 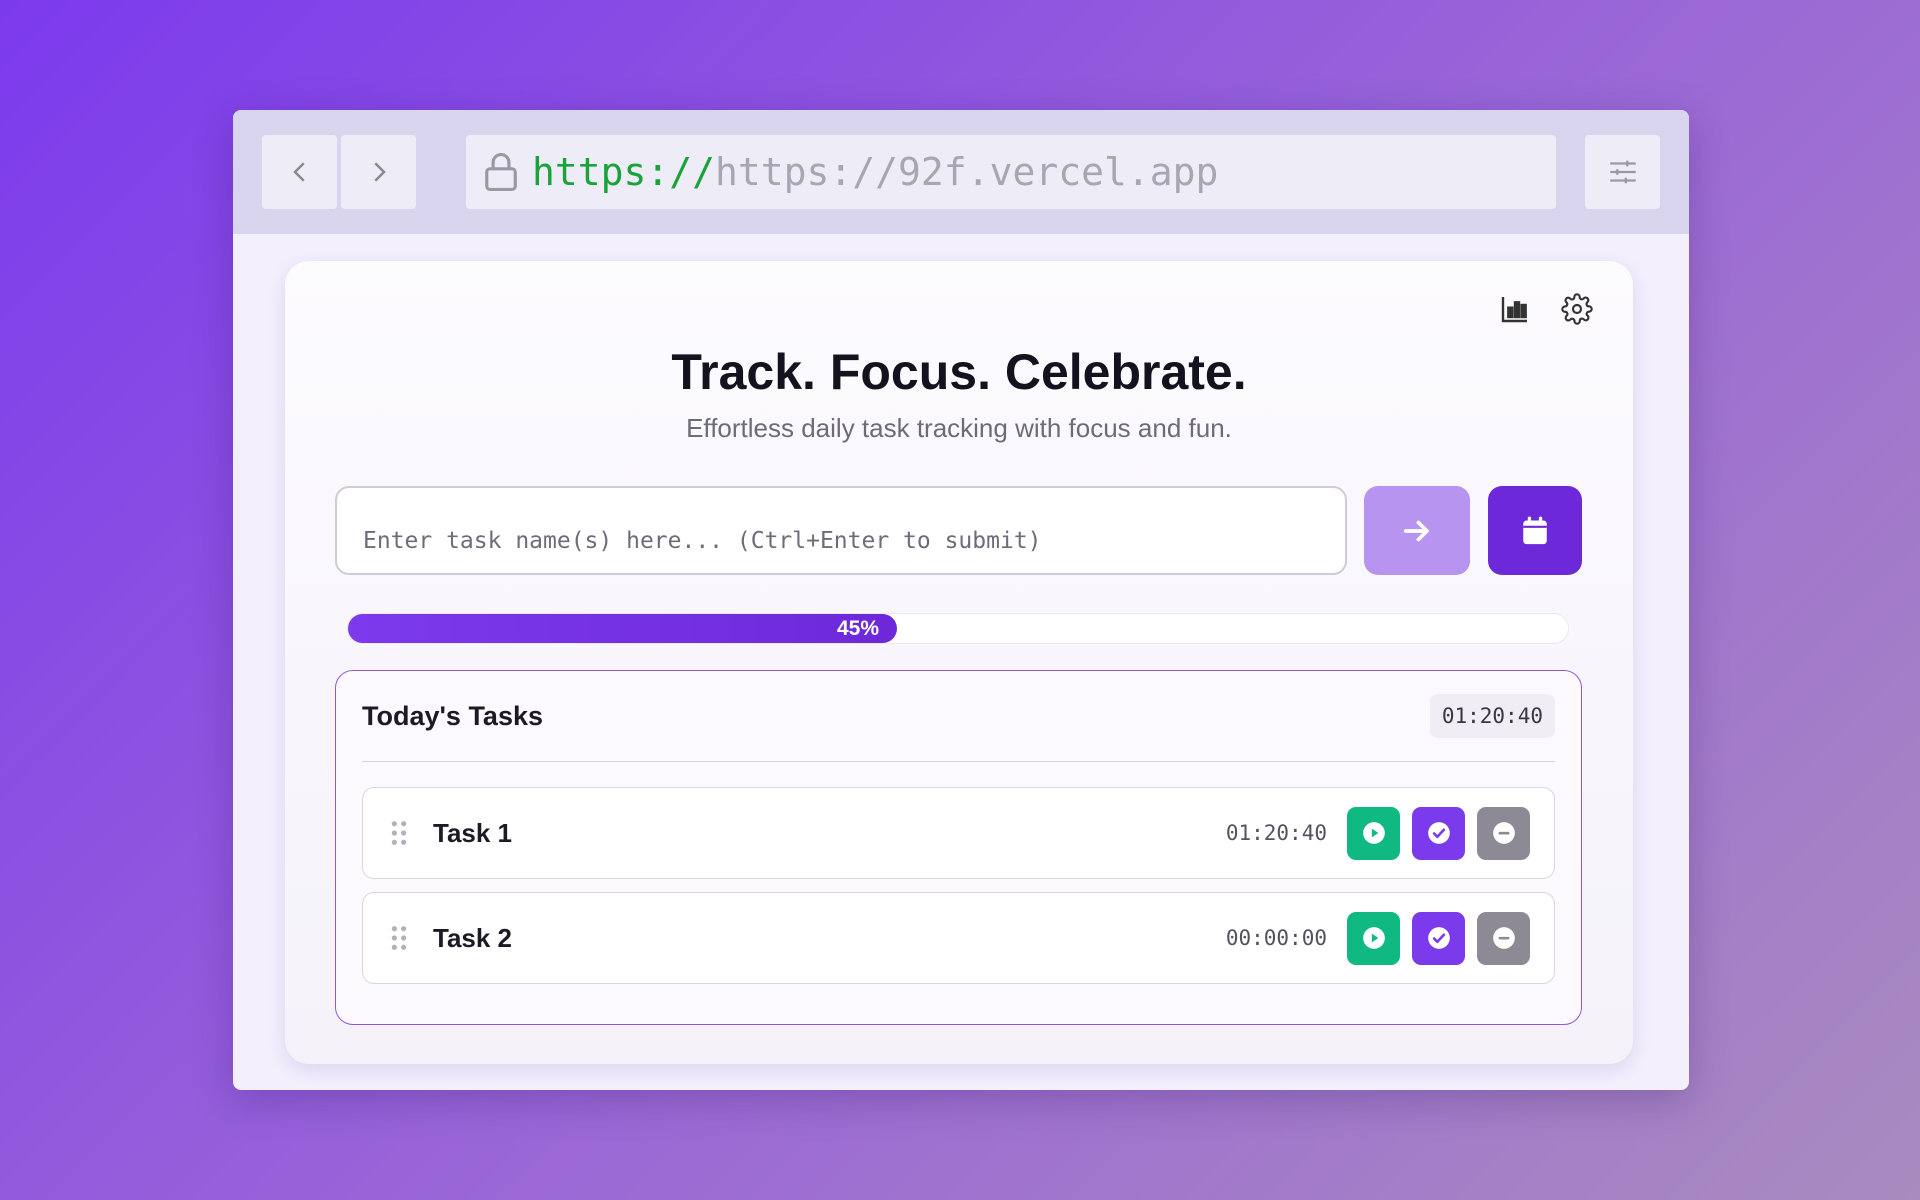 What do you see at coordinates (624, 172) in the screenshot?
I see `url-protocol: https://` at bounding box center [624, 172].